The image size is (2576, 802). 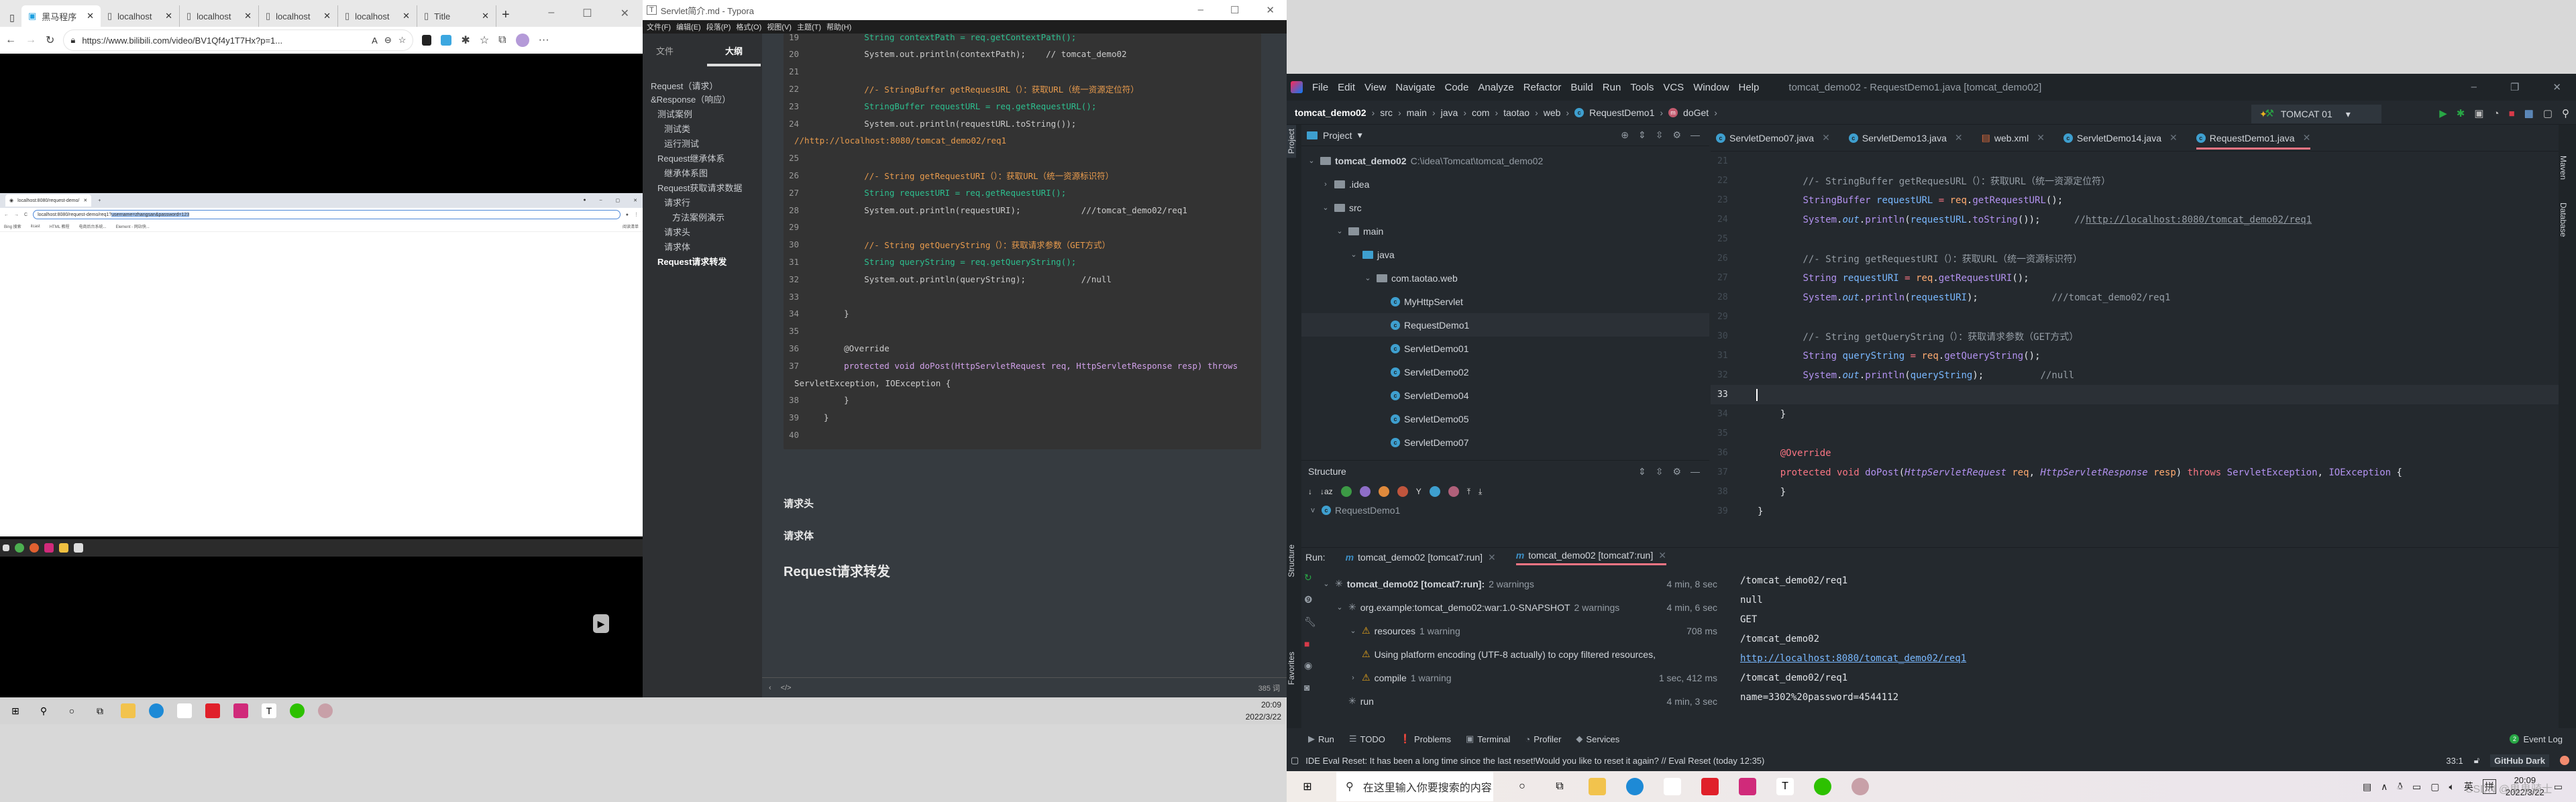 What do you see at coordinates (1326, 491) in the screenshot?
I see `sort-alpha-icon: ↓az` at bounding box center [1326, 491].